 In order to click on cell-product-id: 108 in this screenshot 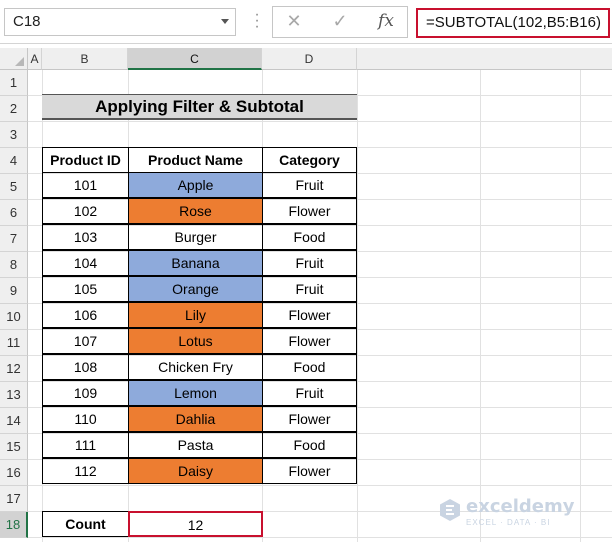, I will do `click(85, 367)`.